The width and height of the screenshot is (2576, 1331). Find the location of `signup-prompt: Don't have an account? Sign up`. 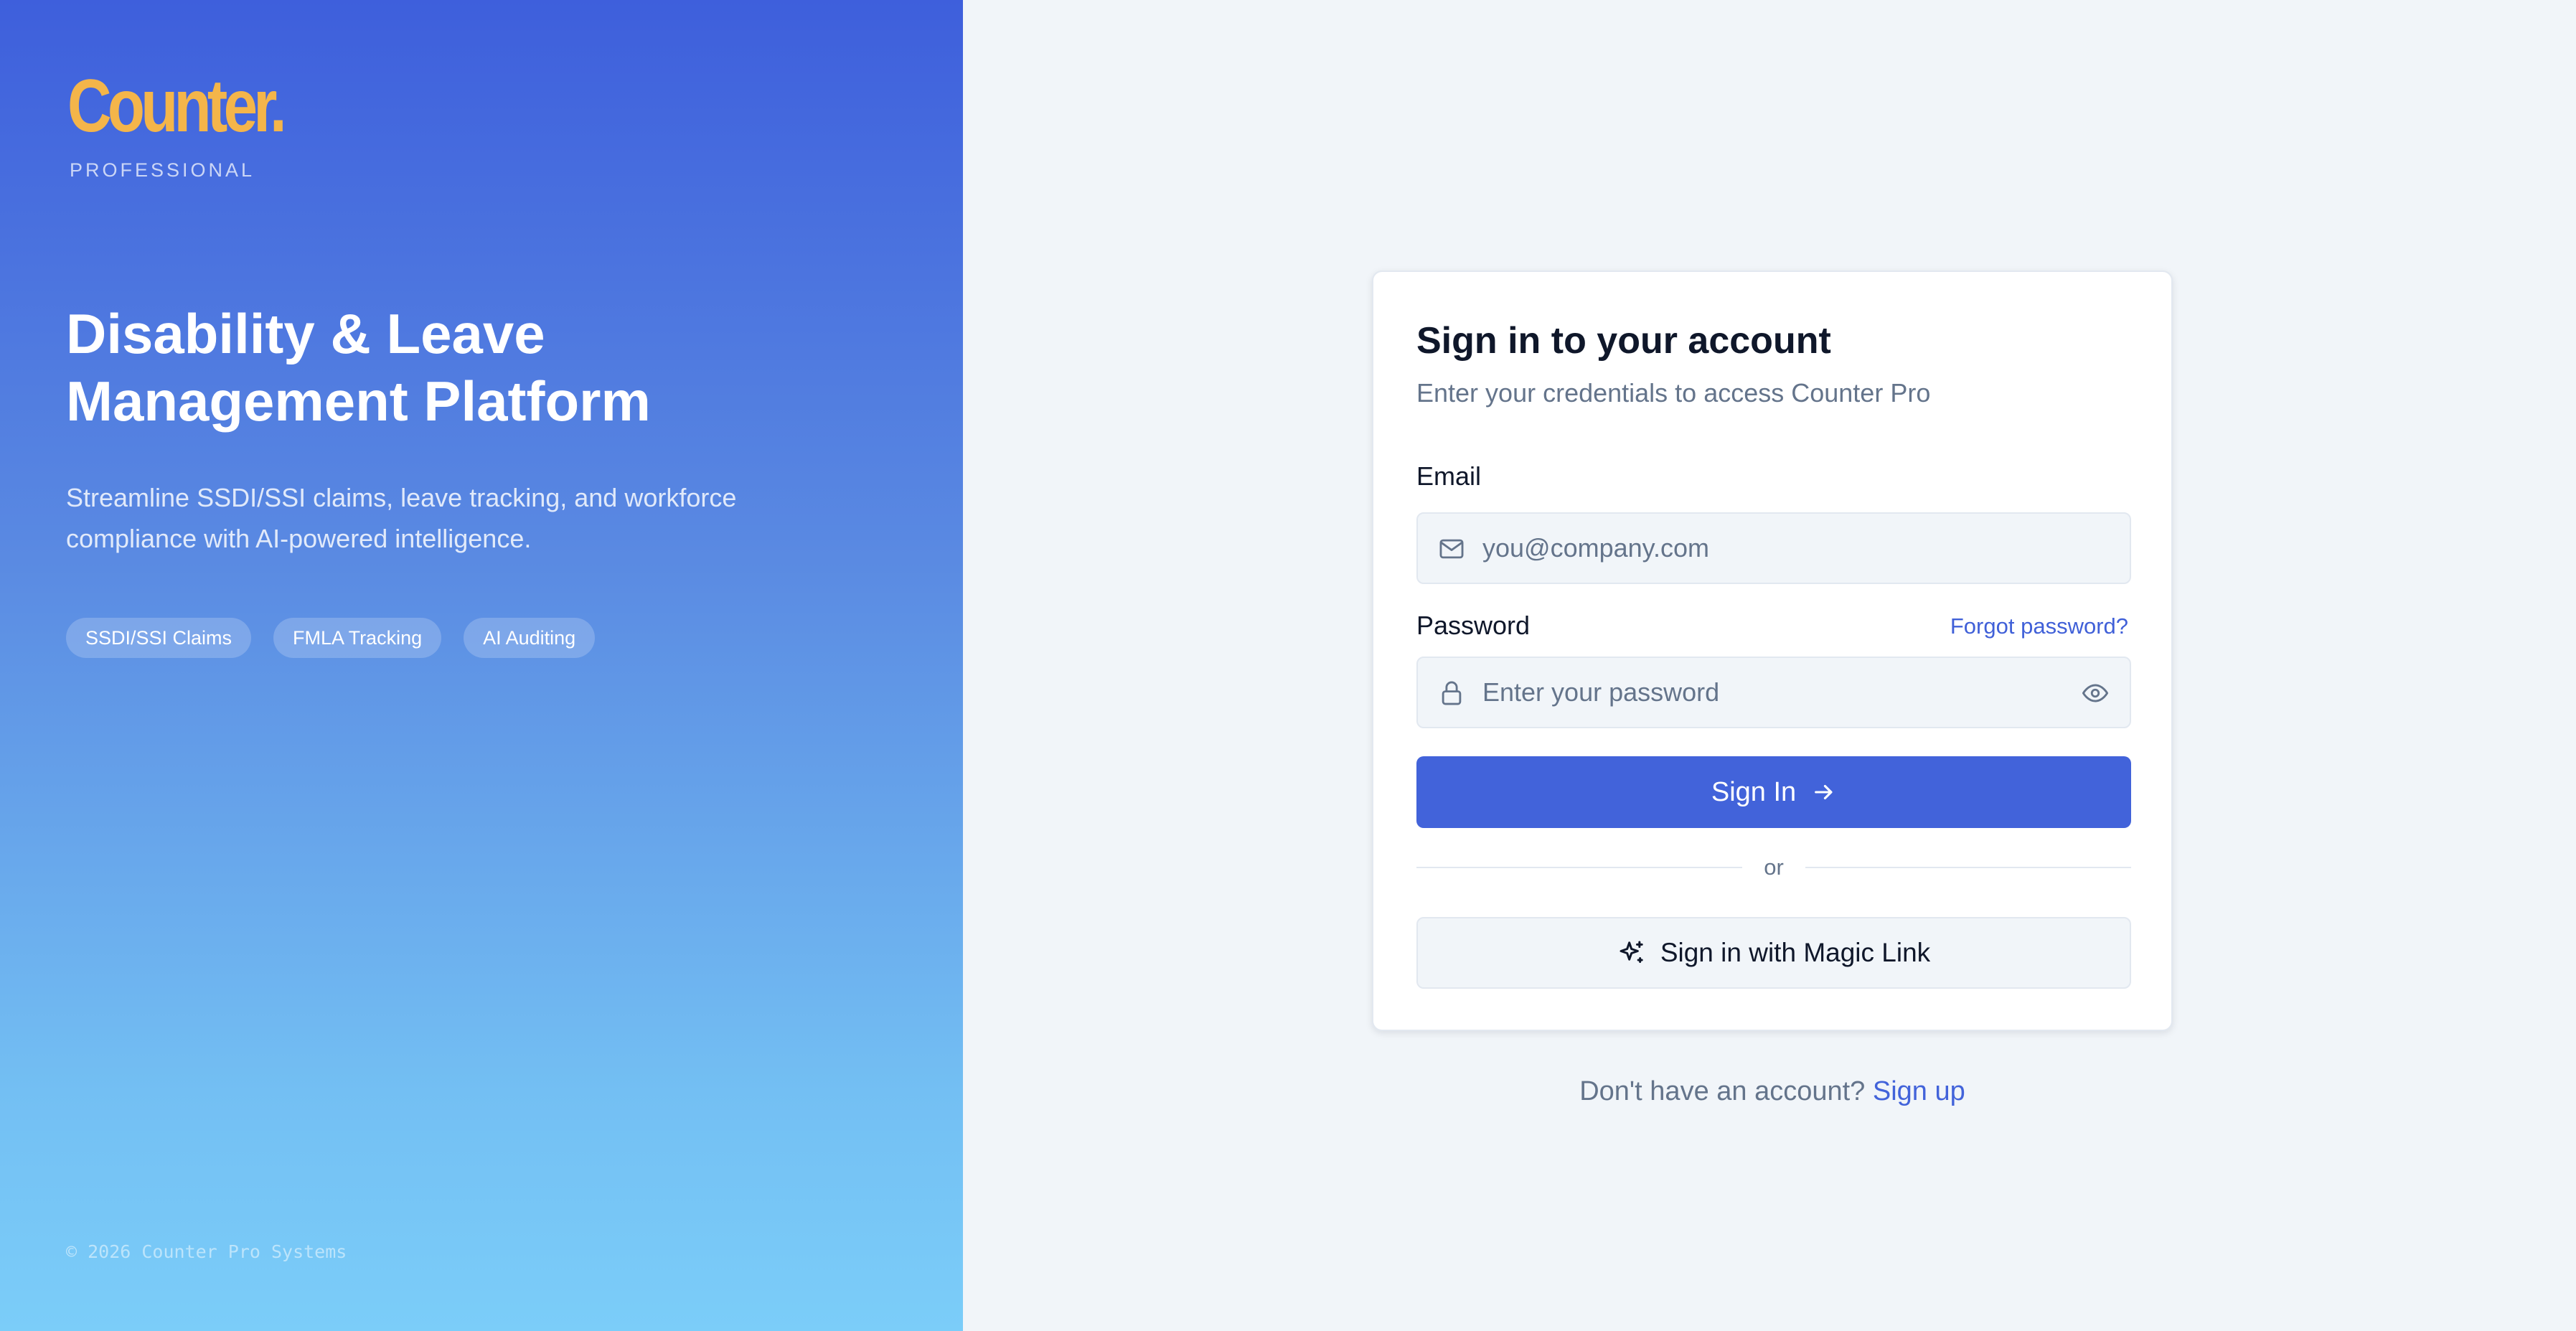

signup-prompt: Don't have an account? Sign up is located at coordinates (1772, 1091).